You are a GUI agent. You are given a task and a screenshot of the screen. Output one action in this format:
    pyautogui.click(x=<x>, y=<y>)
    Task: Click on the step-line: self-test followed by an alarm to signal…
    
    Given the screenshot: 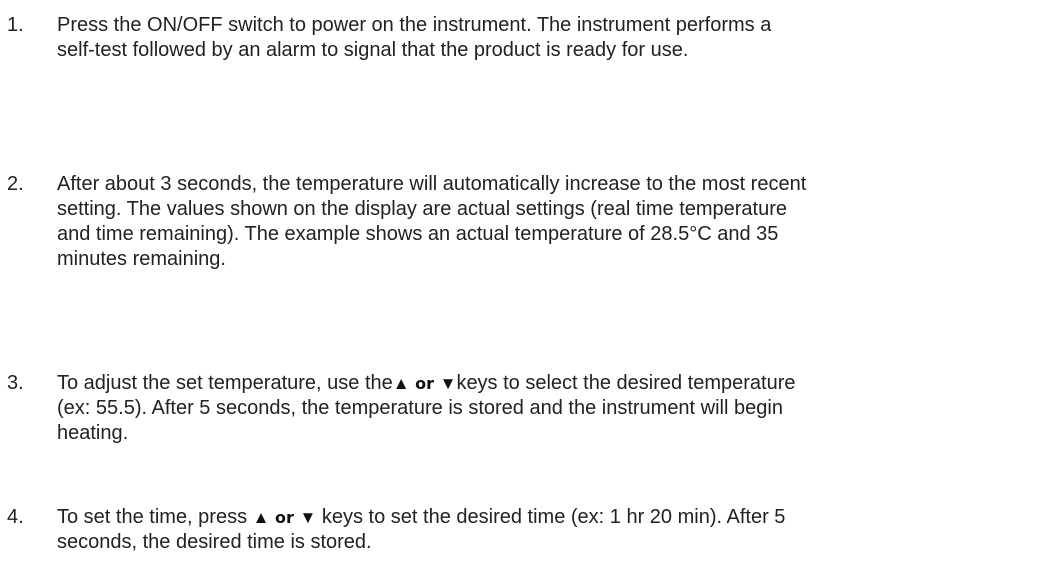 What is the action you would take?
    pyautogui.click(x=373, y=50)
    